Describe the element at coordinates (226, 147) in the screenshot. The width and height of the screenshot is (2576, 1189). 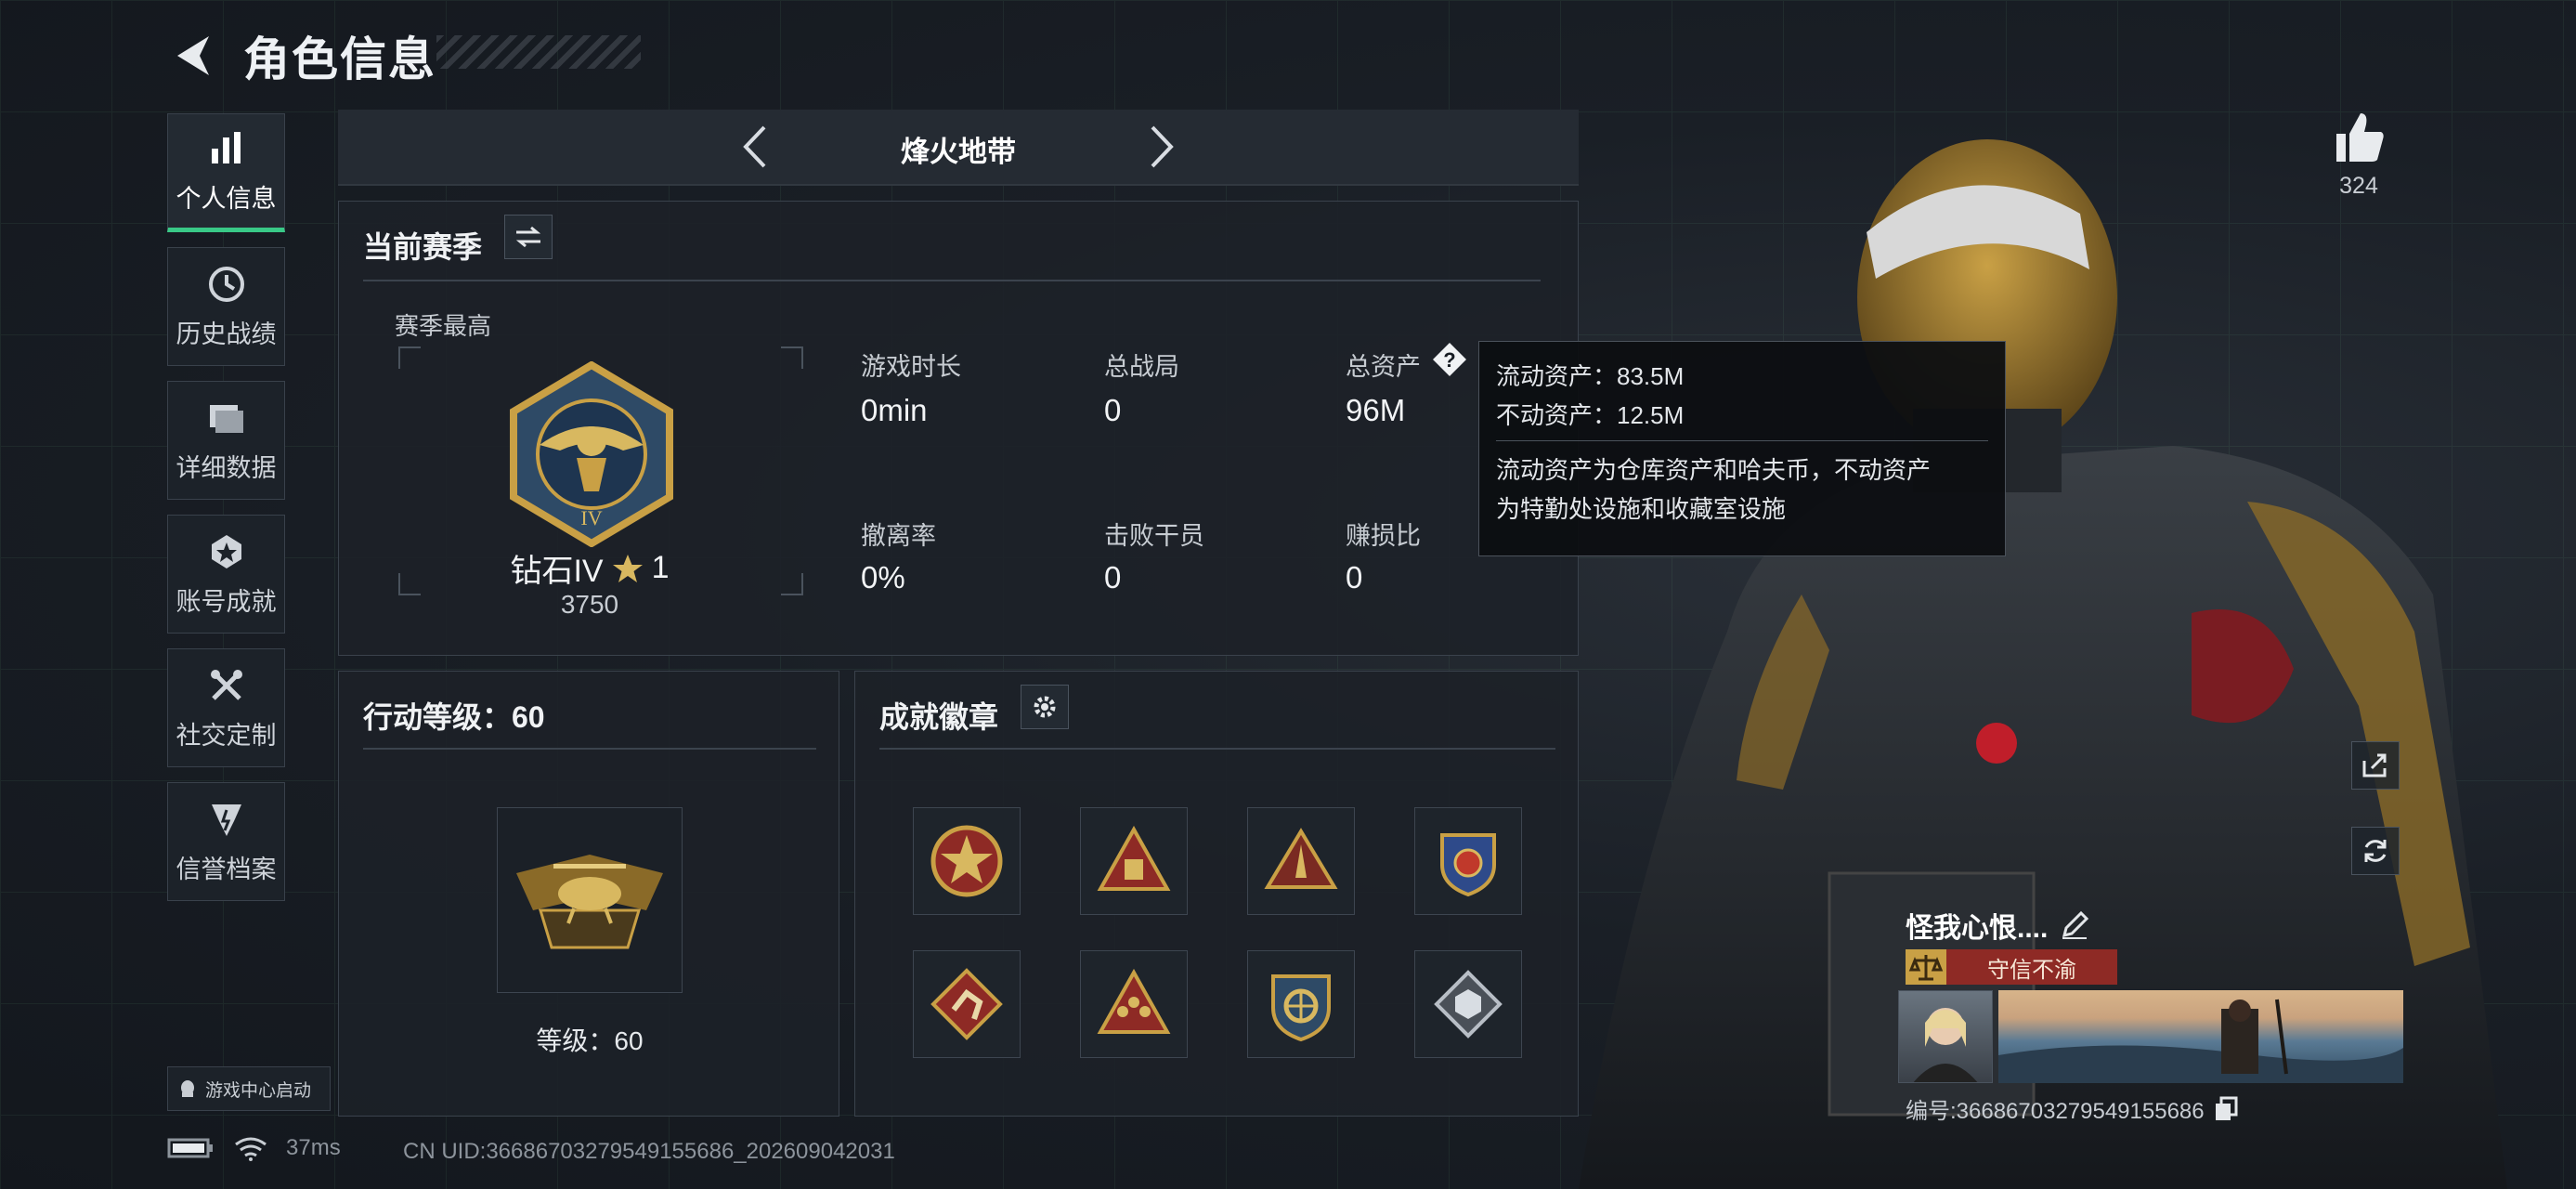
I see `bar-chart-icon` at that location.